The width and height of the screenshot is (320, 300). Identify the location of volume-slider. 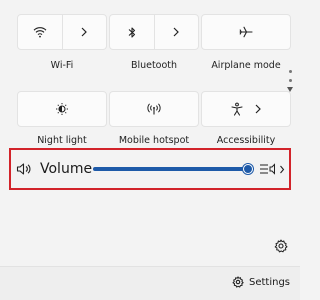
(173, 169).